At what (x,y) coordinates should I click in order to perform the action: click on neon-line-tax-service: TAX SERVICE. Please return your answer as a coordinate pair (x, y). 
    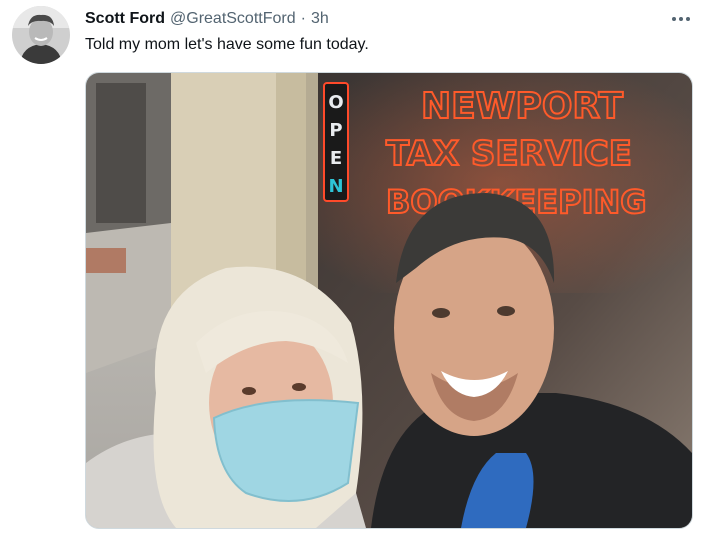
    Looking at the image, I should click on (509, 154).